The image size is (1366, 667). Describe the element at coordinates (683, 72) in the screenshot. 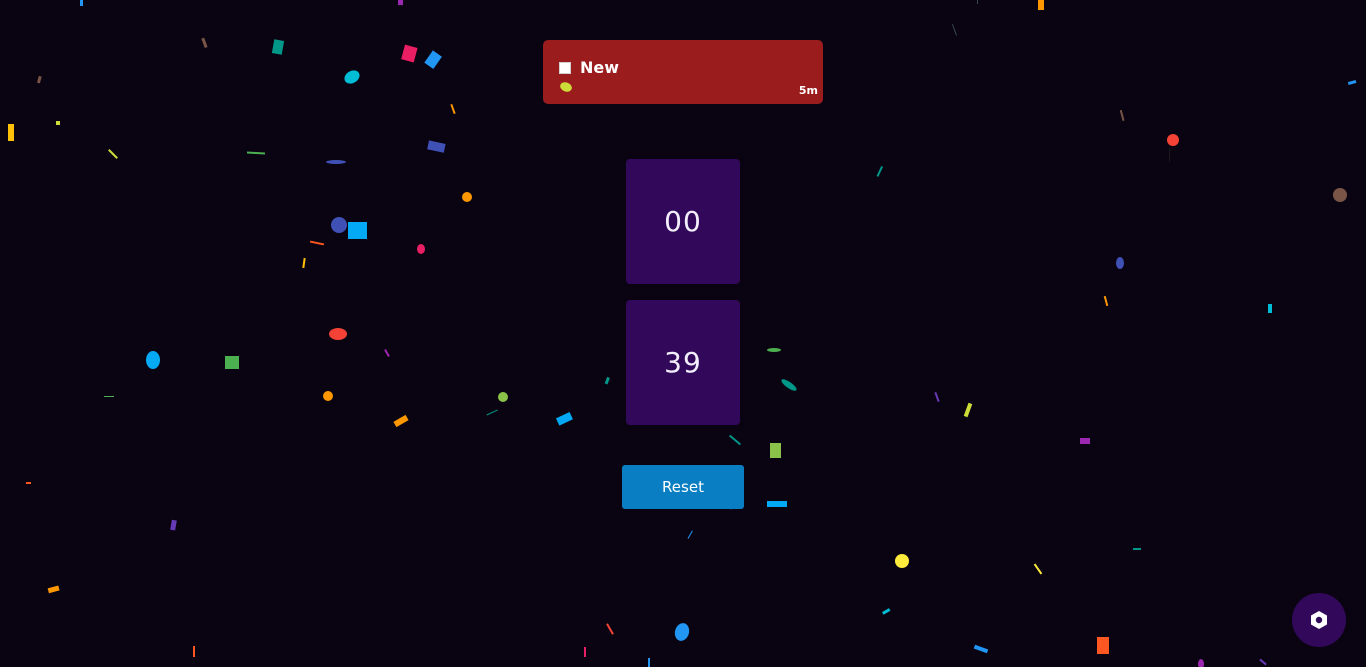

I see `notification-card: New 5m` at that location.